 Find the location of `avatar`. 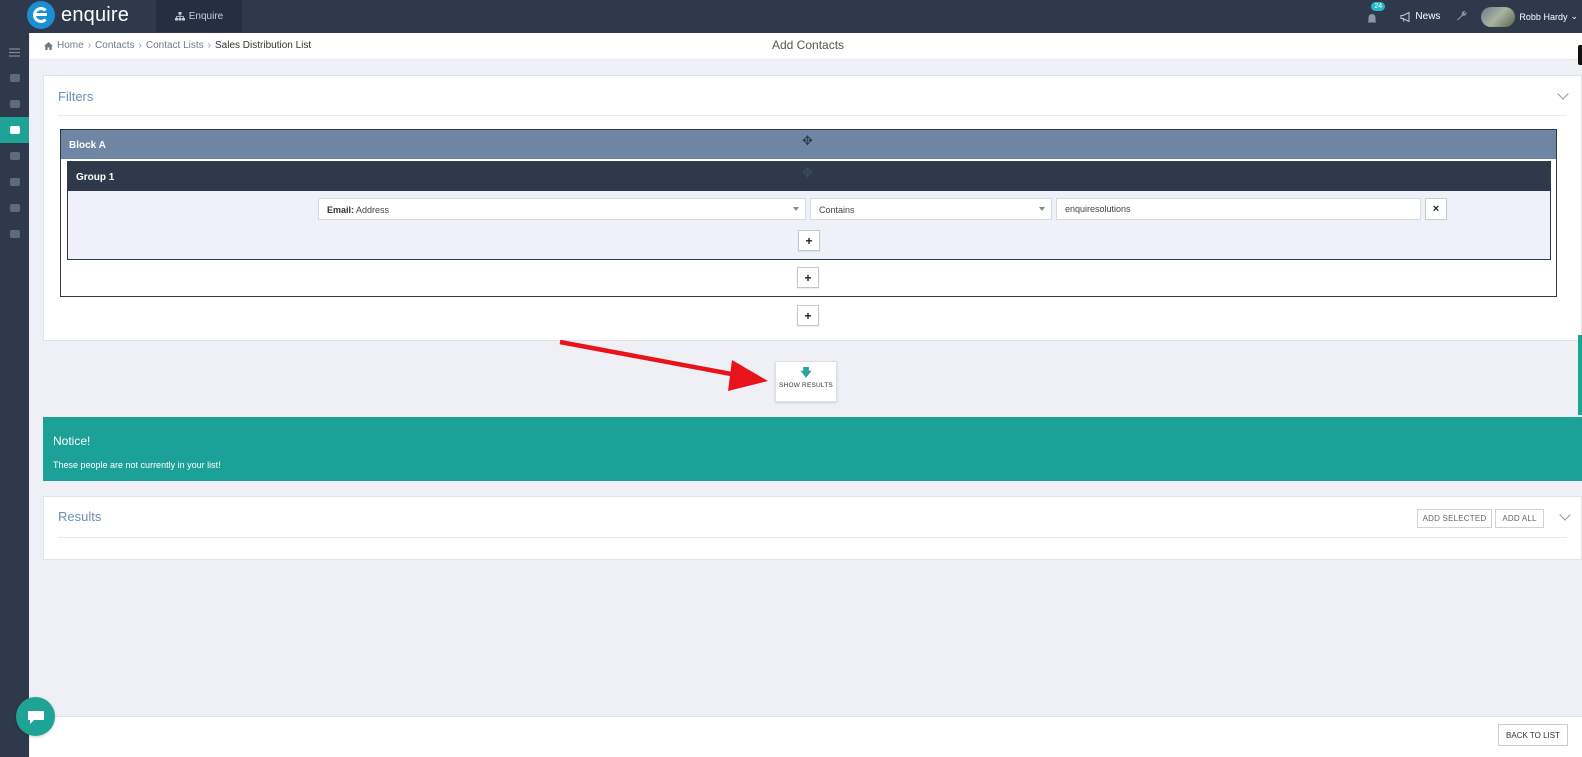

avatar is located at coordinates (1498, 16).